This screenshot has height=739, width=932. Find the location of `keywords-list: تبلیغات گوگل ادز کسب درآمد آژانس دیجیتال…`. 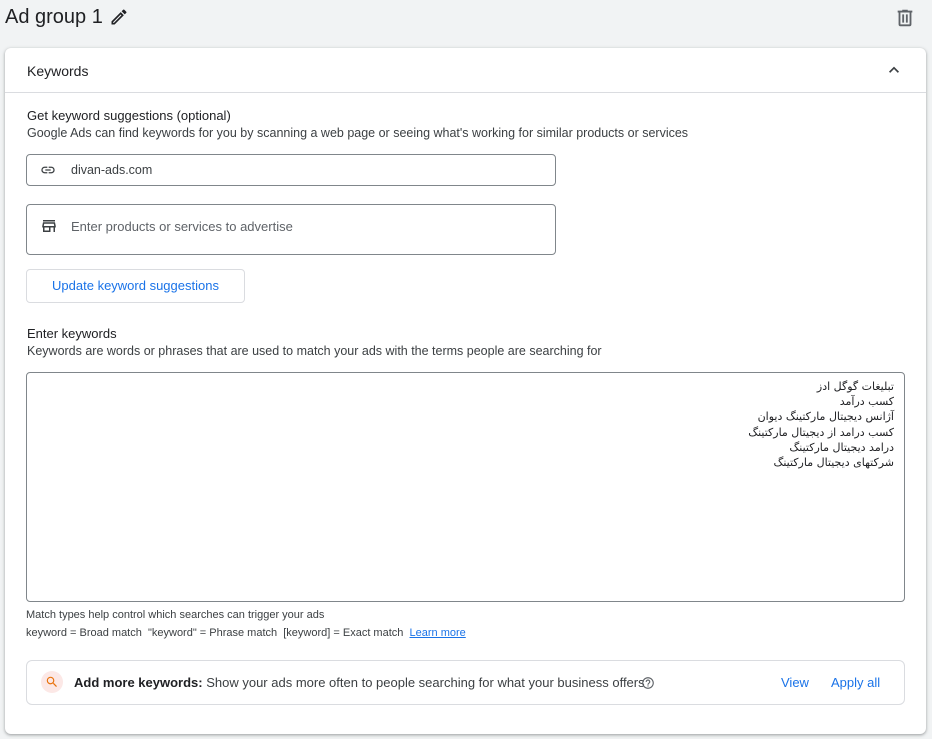

keywords-list: تبلیغات گوگل ادز کسب درآمد آژانس دیجیتال… is located at coordinates (821, 424).